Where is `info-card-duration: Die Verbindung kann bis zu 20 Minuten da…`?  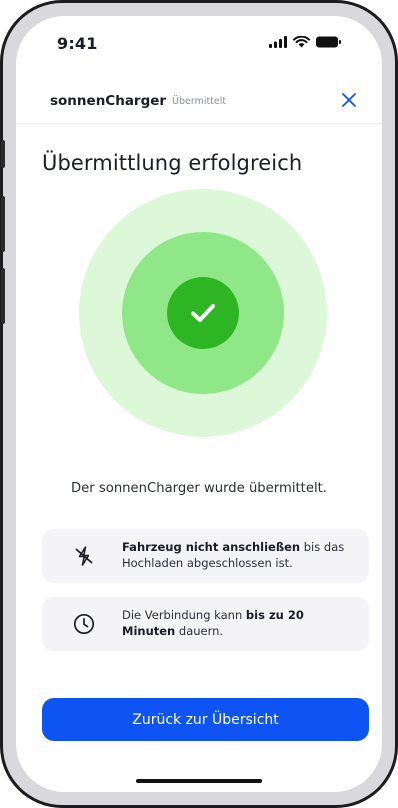
info-card-duration: Die Verbindung kann bis zu 20 Minuten da… is located at coordinates (205, 624).